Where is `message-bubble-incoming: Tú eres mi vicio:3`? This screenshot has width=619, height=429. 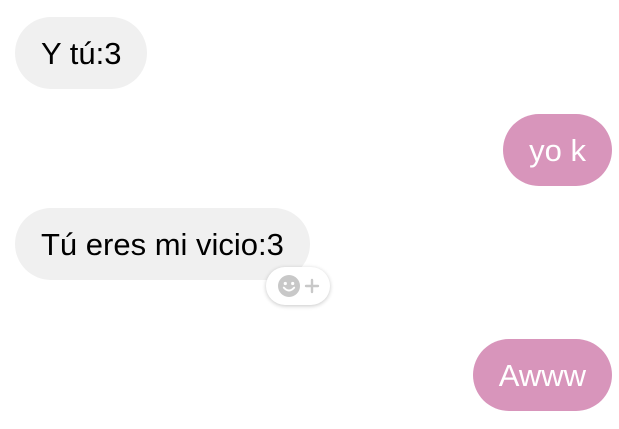
message-bubble-incoming: Tú eres mi vicio:3 is located at coordinates (162, 244).